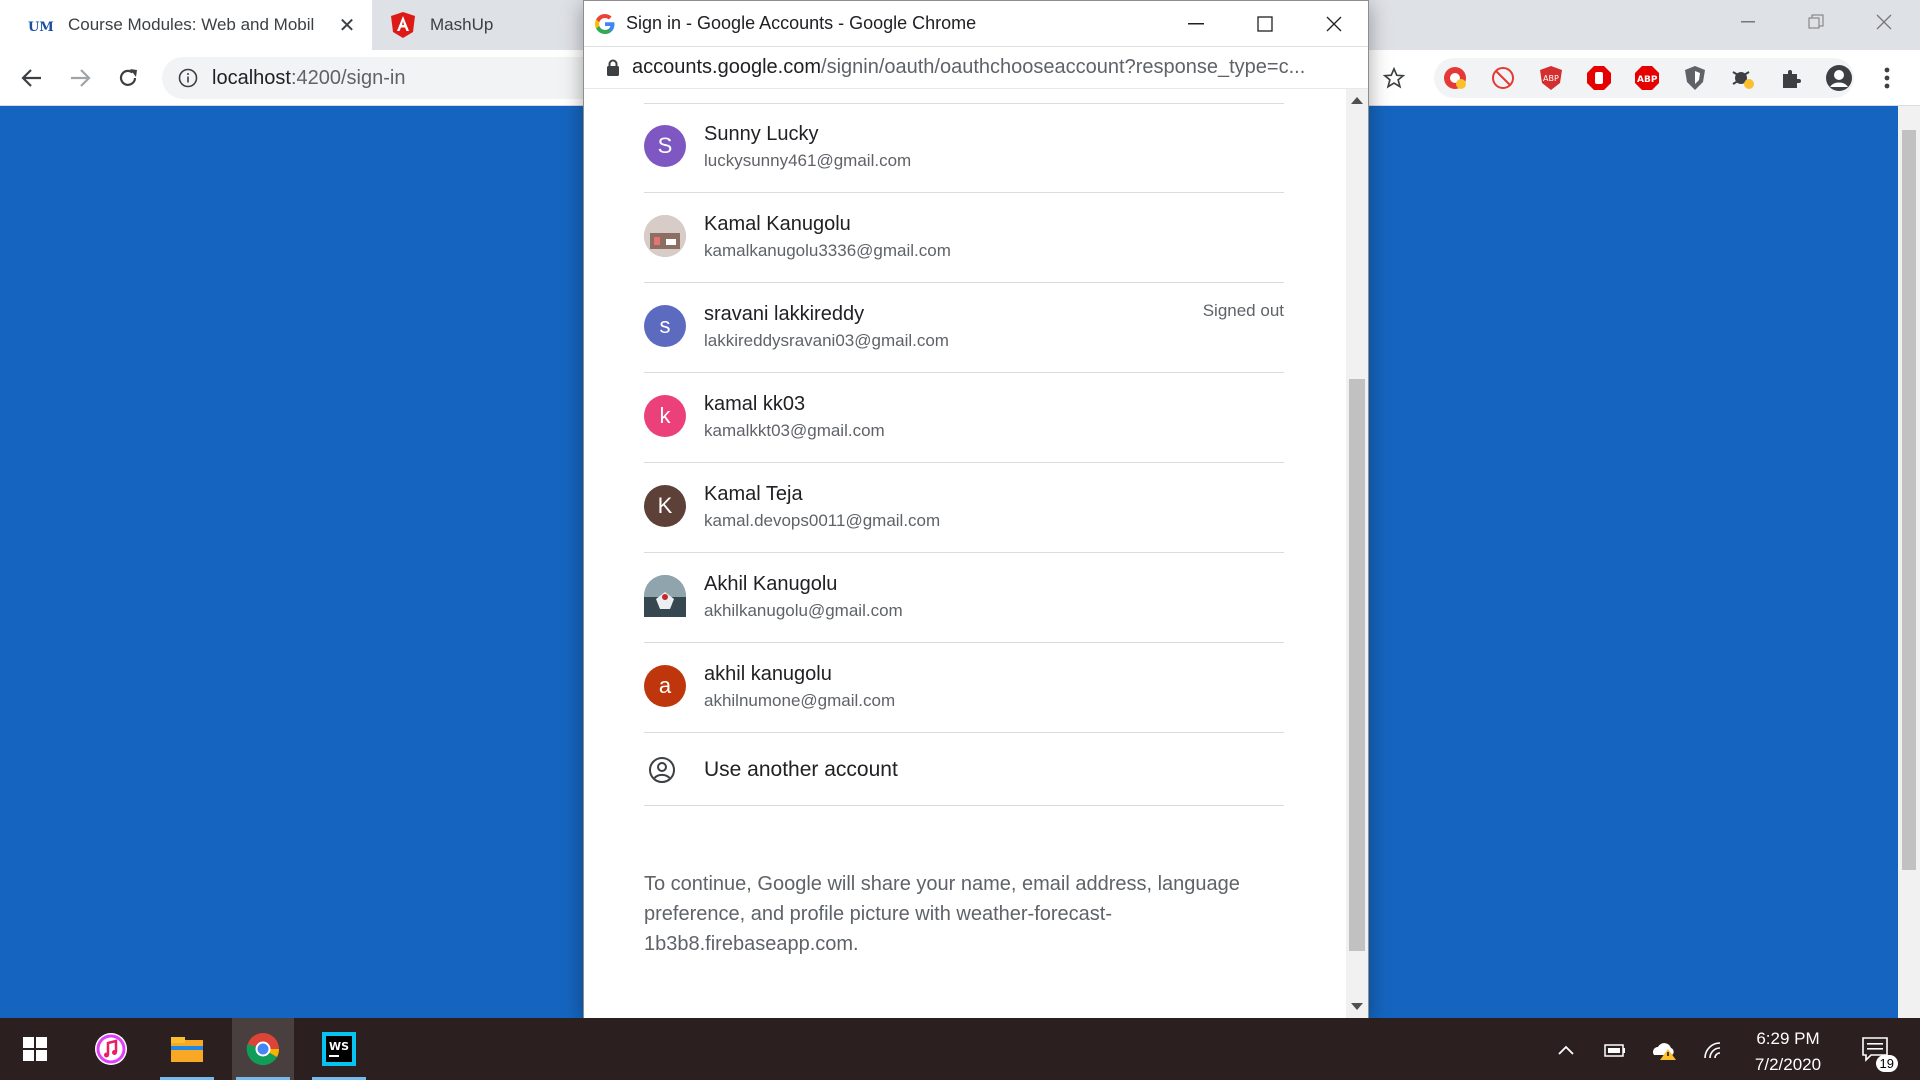 The width and height of the screenshot is (1920, 1080). What do you see at coordinates (1357, 100) in the screenshot?
I see `scroll-up-arrow-icon` at bounding box center [1357, 100].